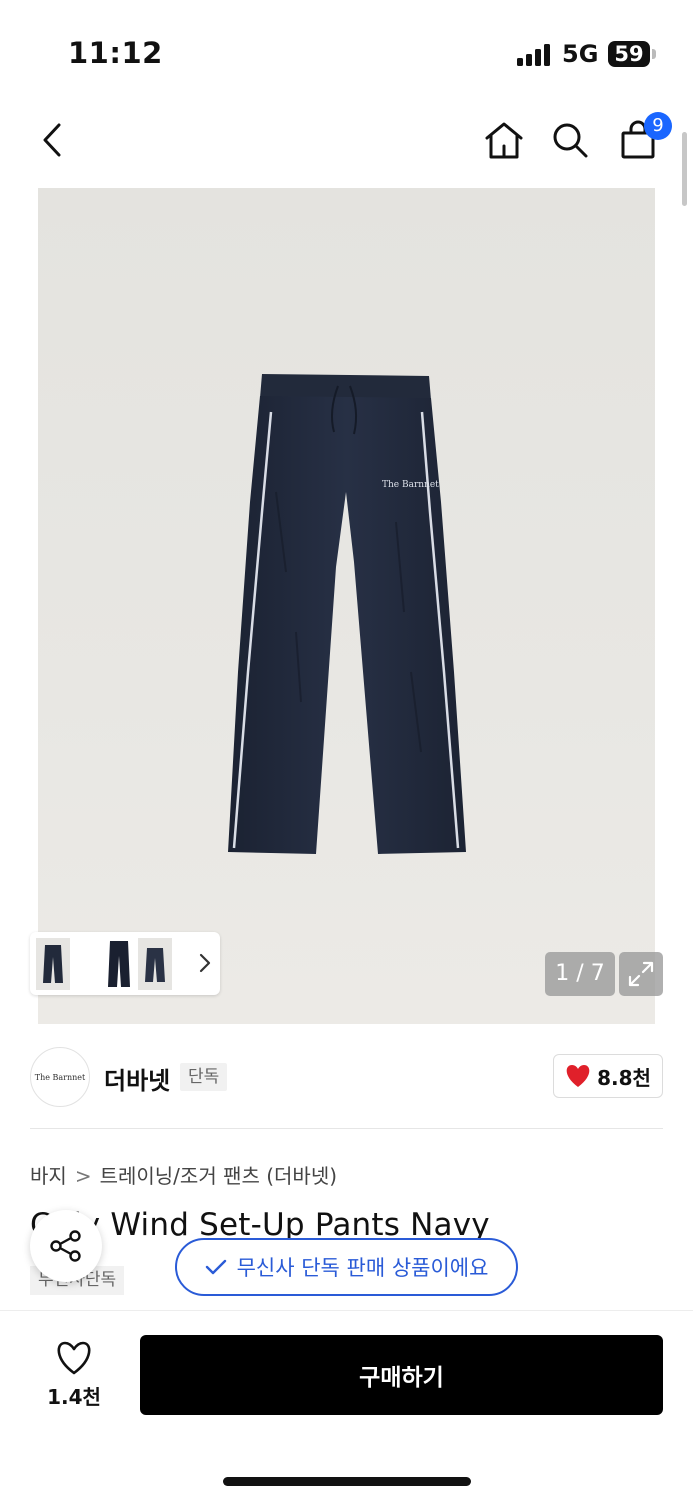 The height and width of the screenshot is (1500, 693). Describe the element at coordinates (580, 974) in the screenshot. I see `image-page-counter: 1 / 7` at that location.